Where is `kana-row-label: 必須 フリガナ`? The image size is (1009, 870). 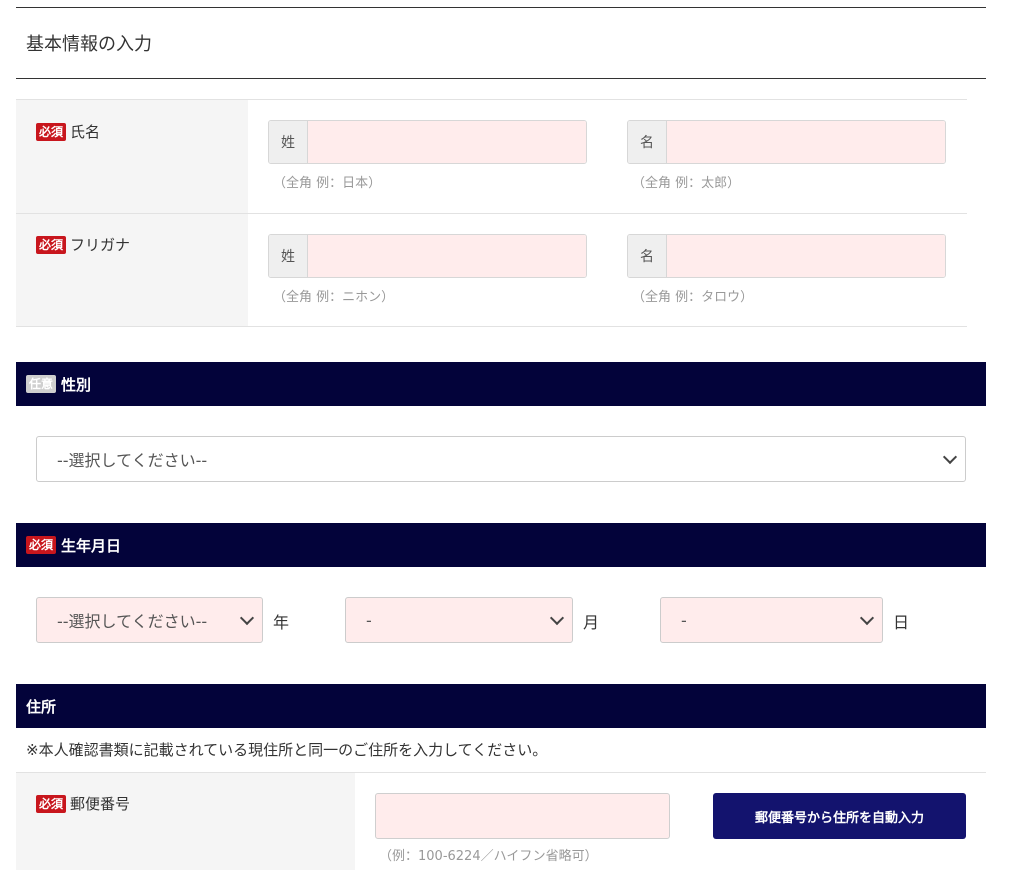
kana-row-label: 必須 フリガナ is located at coordinates (83, 244).